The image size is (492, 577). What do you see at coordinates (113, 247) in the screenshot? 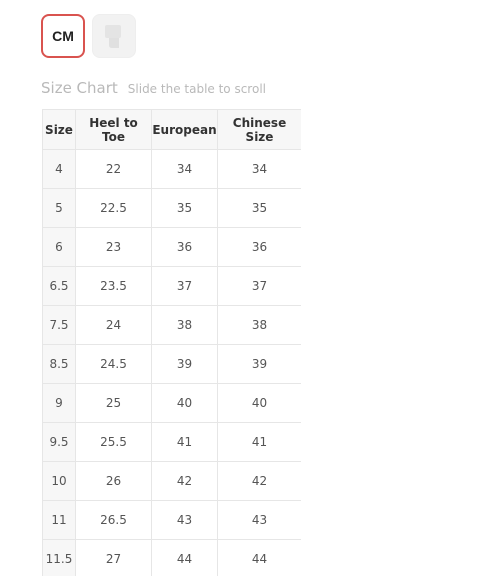
I see `table-cell: 23` at bounding box center [113, 247].